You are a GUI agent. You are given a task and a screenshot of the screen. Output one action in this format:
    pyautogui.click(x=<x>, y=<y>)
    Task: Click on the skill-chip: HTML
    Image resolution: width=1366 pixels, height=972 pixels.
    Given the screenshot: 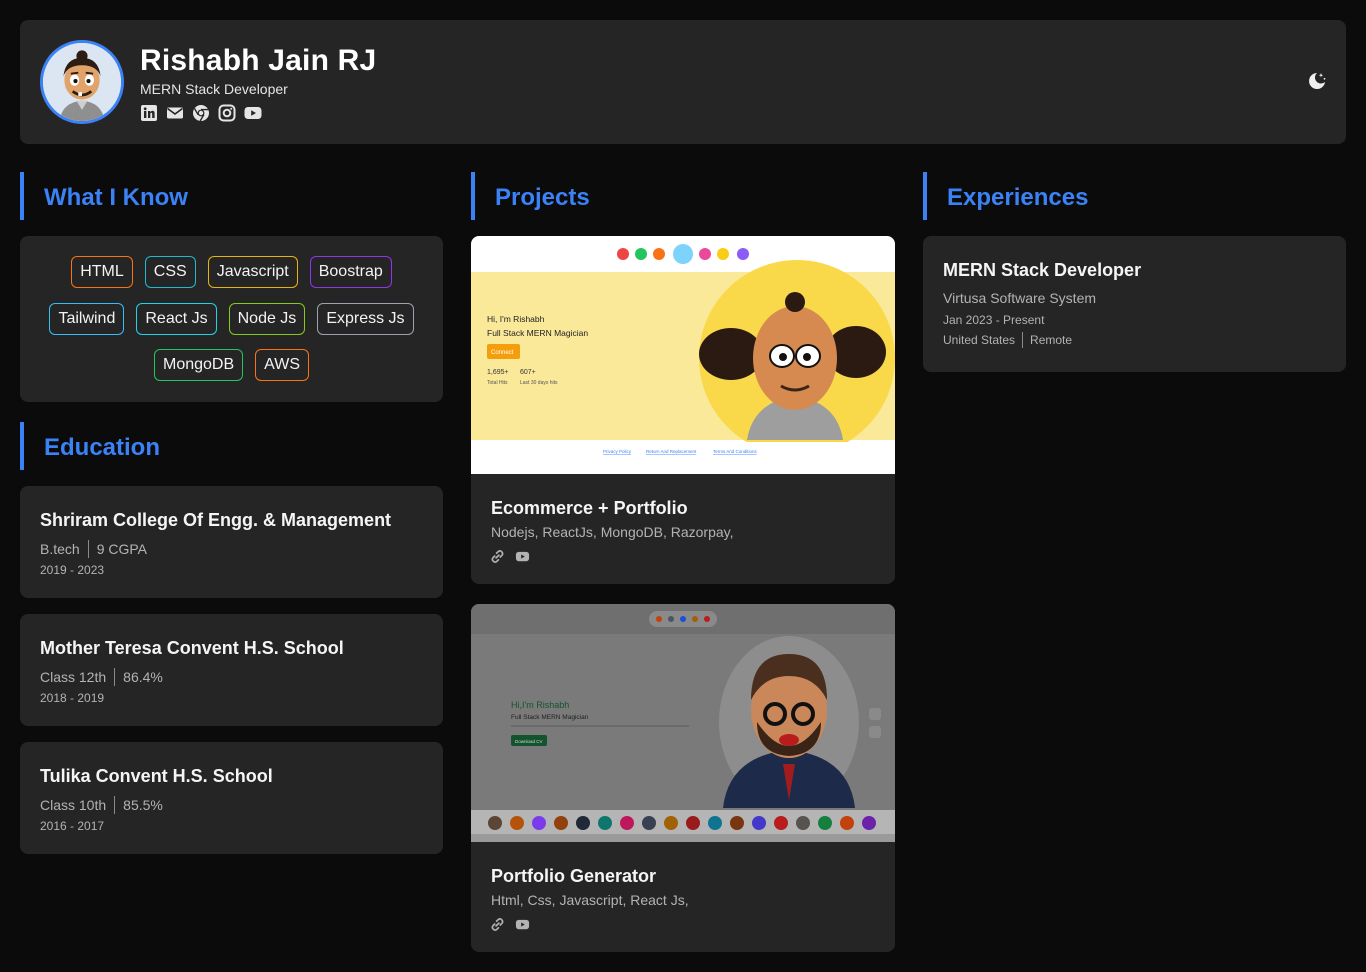 What is the action you would take?
    pyautogui.click(x=102, y=272)
    